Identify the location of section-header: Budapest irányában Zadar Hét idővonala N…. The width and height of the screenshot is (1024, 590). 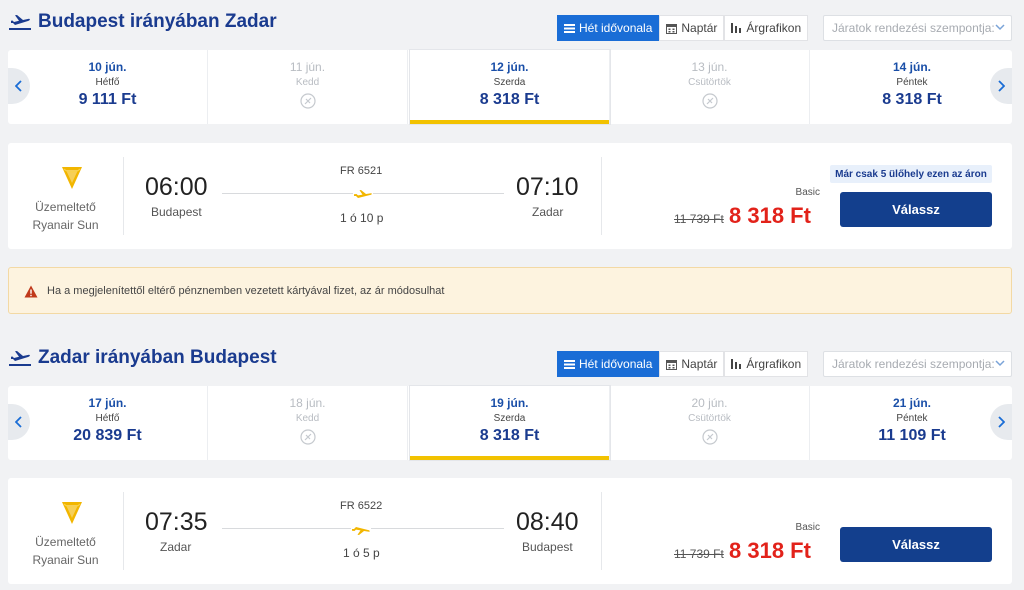
(512, 25).